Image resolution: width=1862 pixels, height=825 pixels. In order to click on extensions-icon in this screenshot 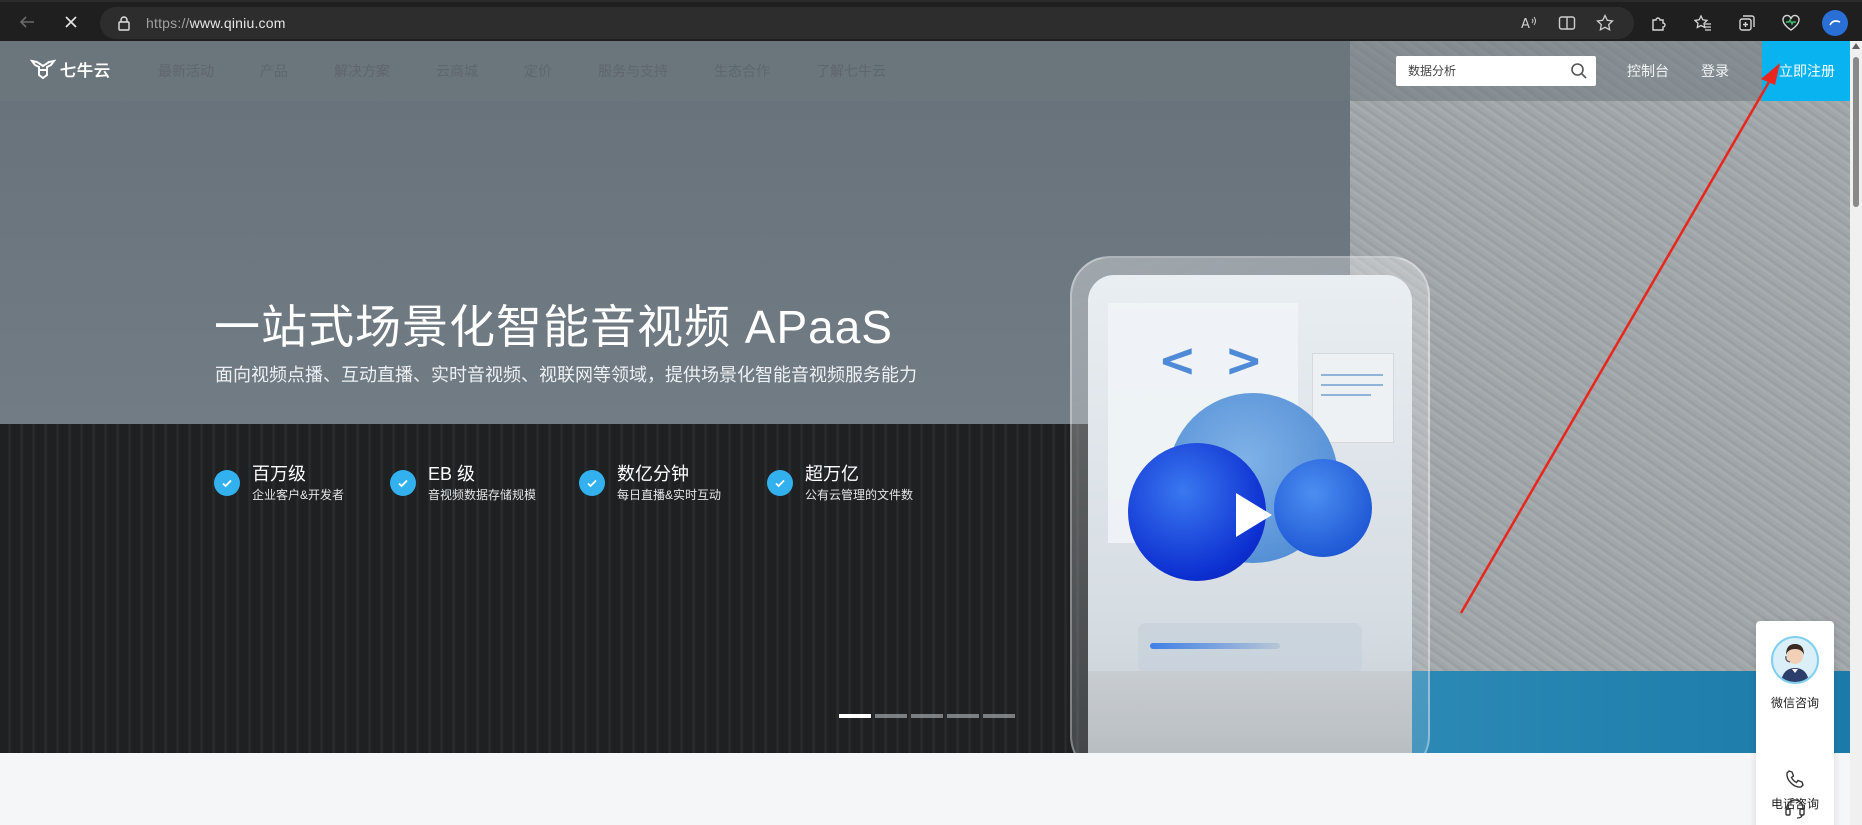, I will do `click(1659, 23)`.